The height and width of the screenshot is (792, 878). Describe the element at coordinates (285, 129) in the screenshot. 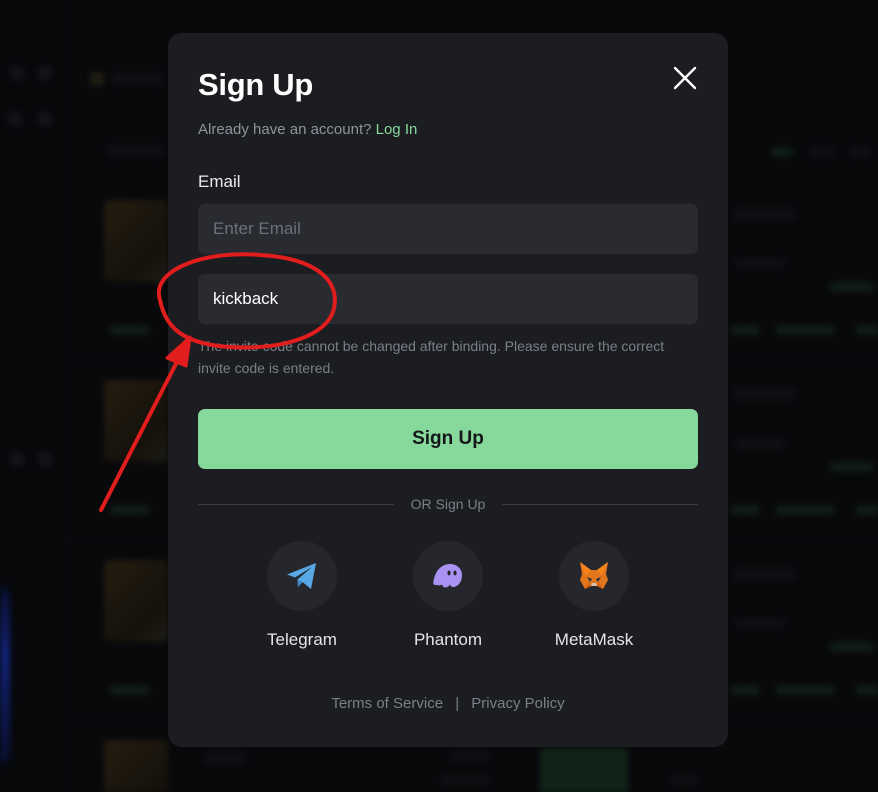

I see `login-prompt-text: Already have an account?` at that location.